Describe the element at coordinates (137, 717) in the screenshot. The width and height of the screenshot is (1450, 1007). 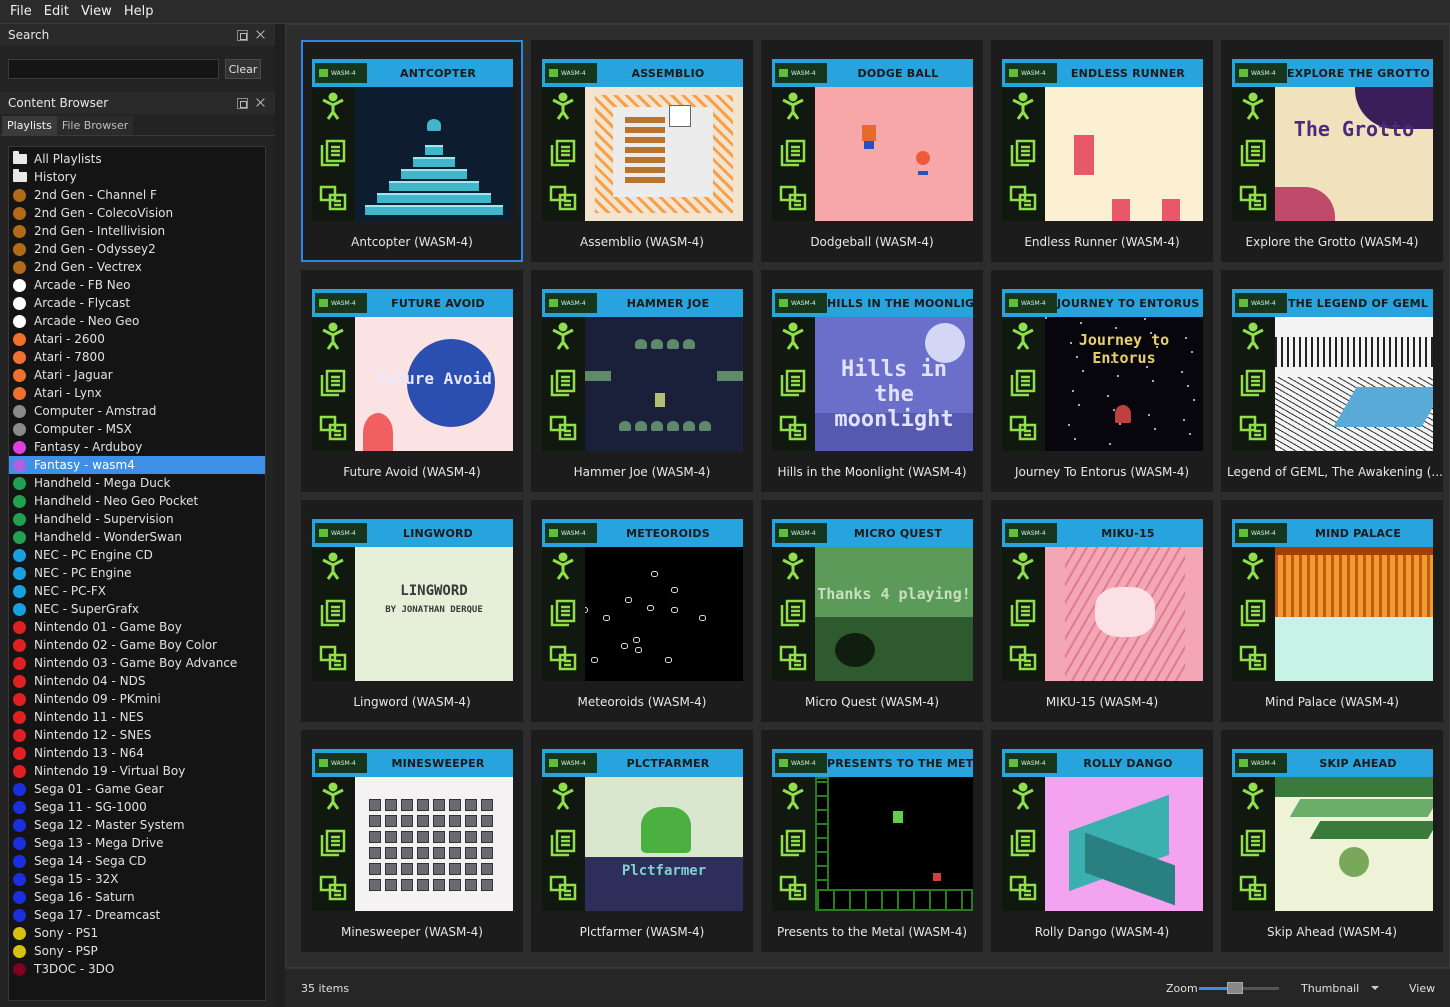
I see `playlist-item: Nintendo 11 - NES` at that location.